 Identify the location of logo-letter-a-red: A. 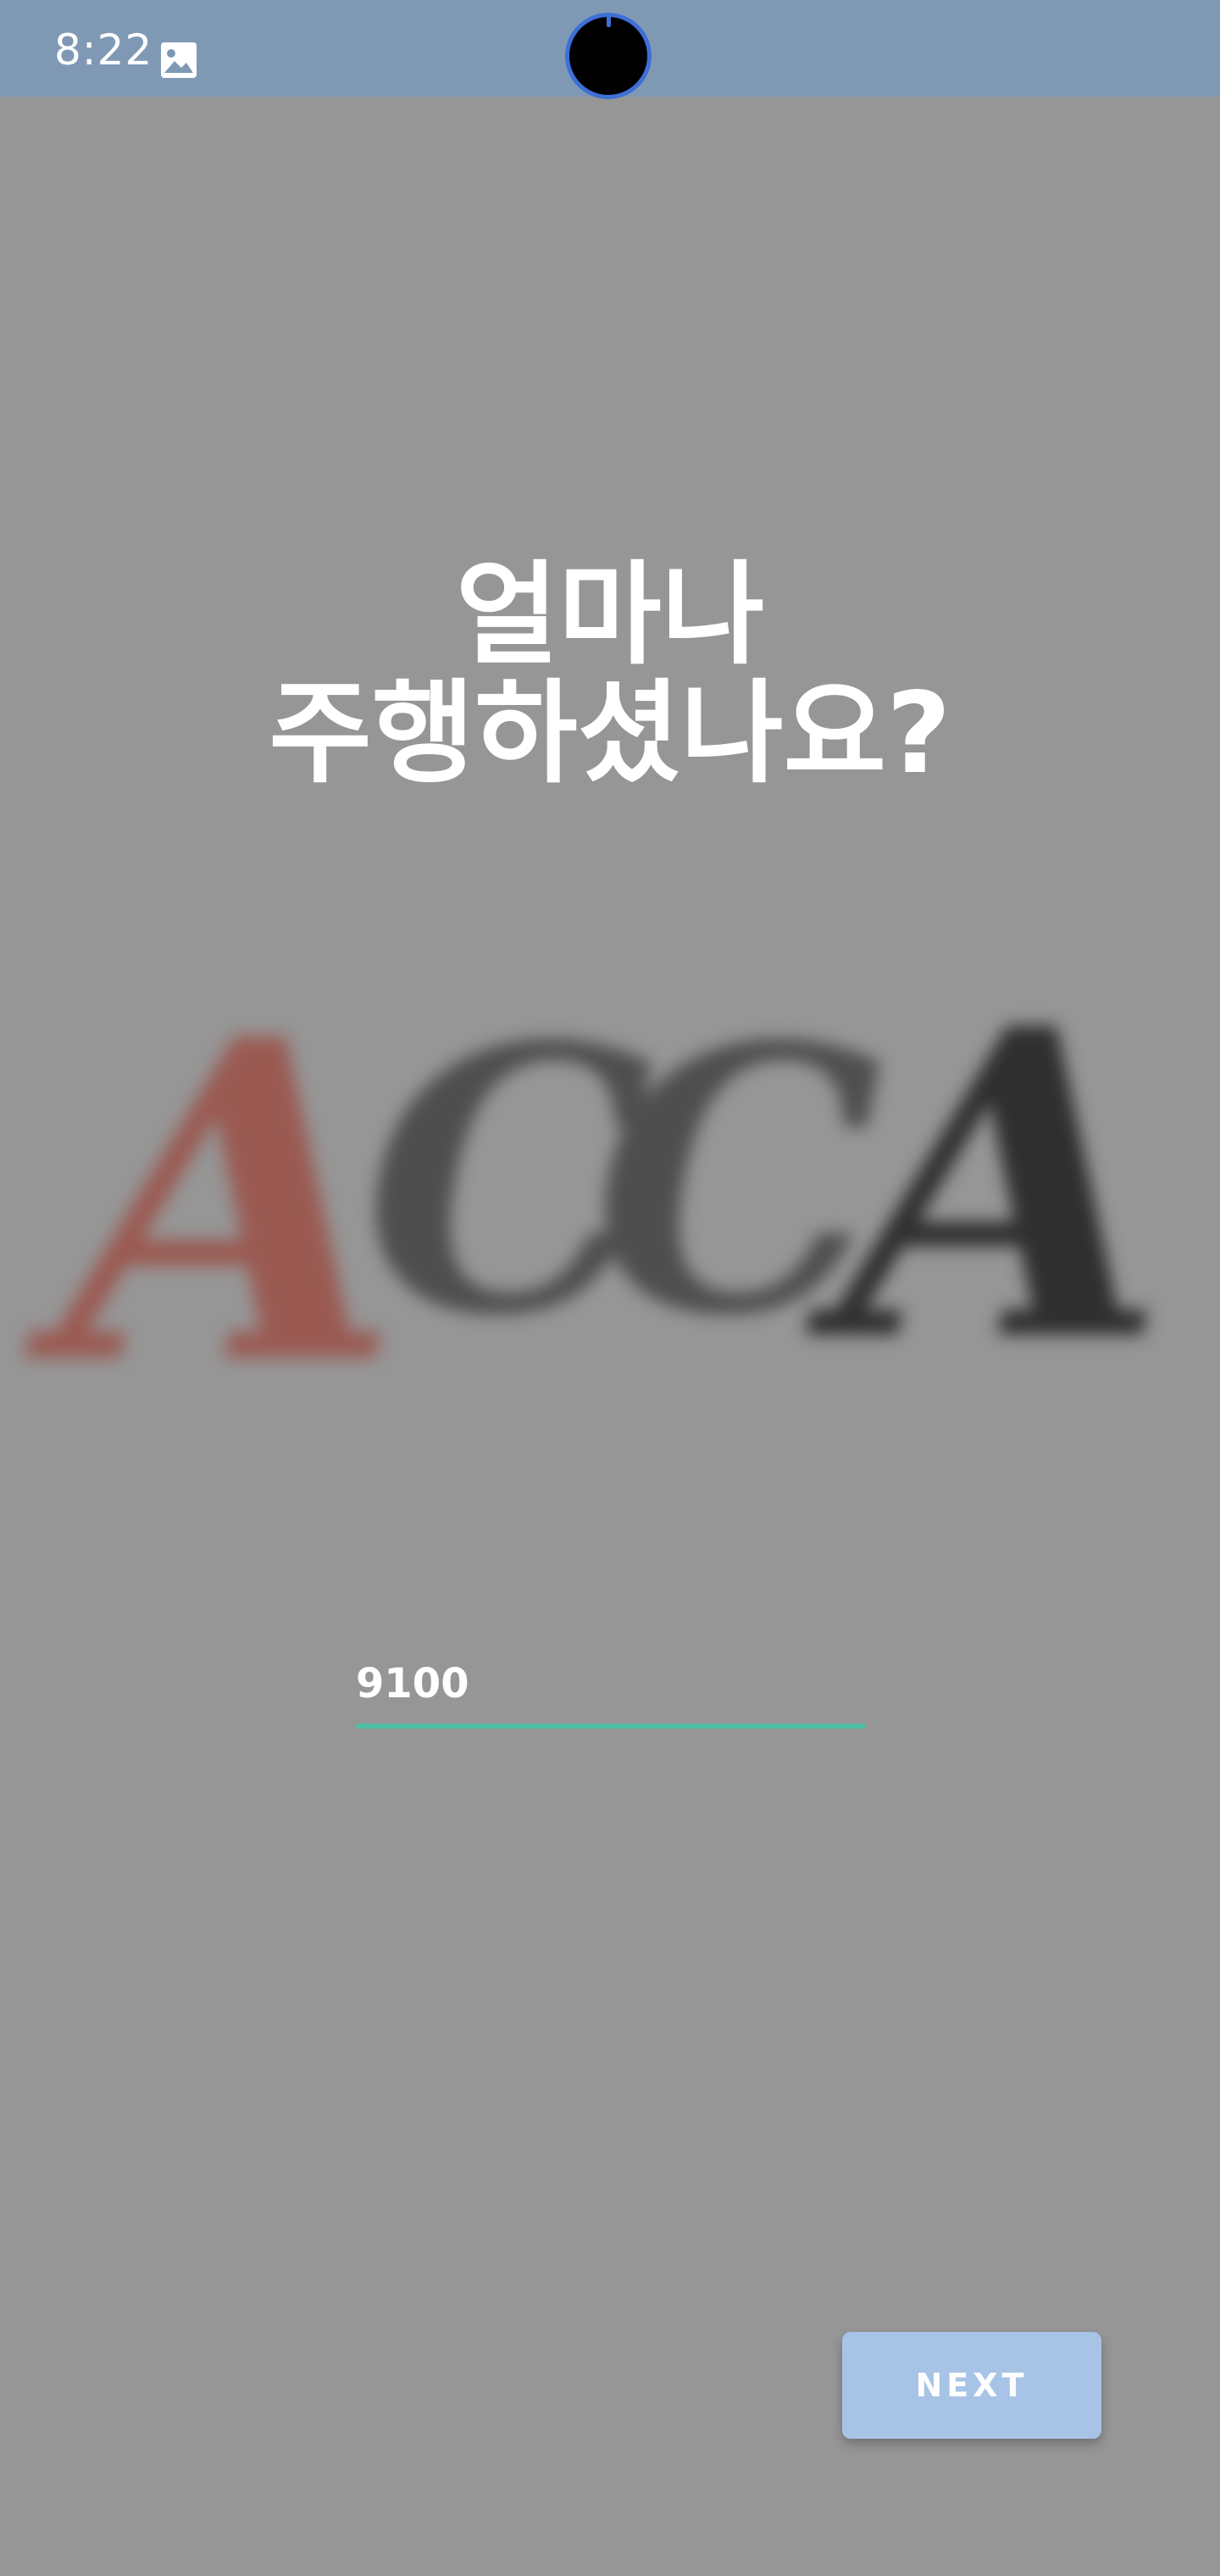
(230, 1203).